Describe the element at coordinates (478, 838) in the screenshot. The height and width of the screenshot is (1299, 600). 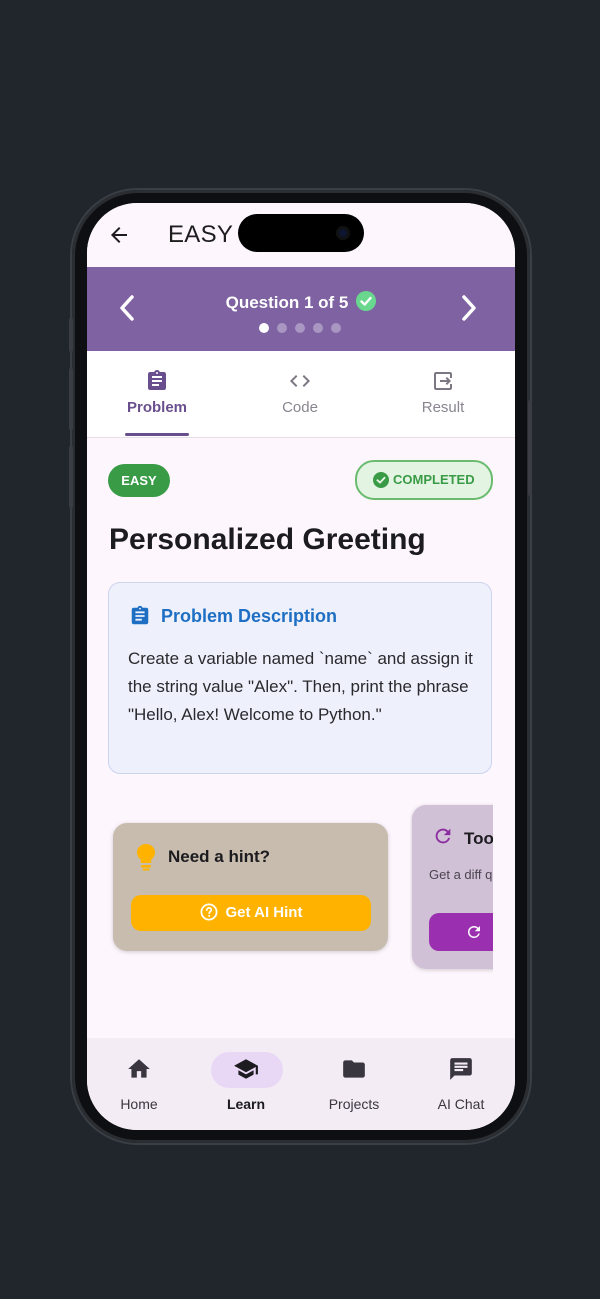
I see `too-tough-title: Too` at that location.